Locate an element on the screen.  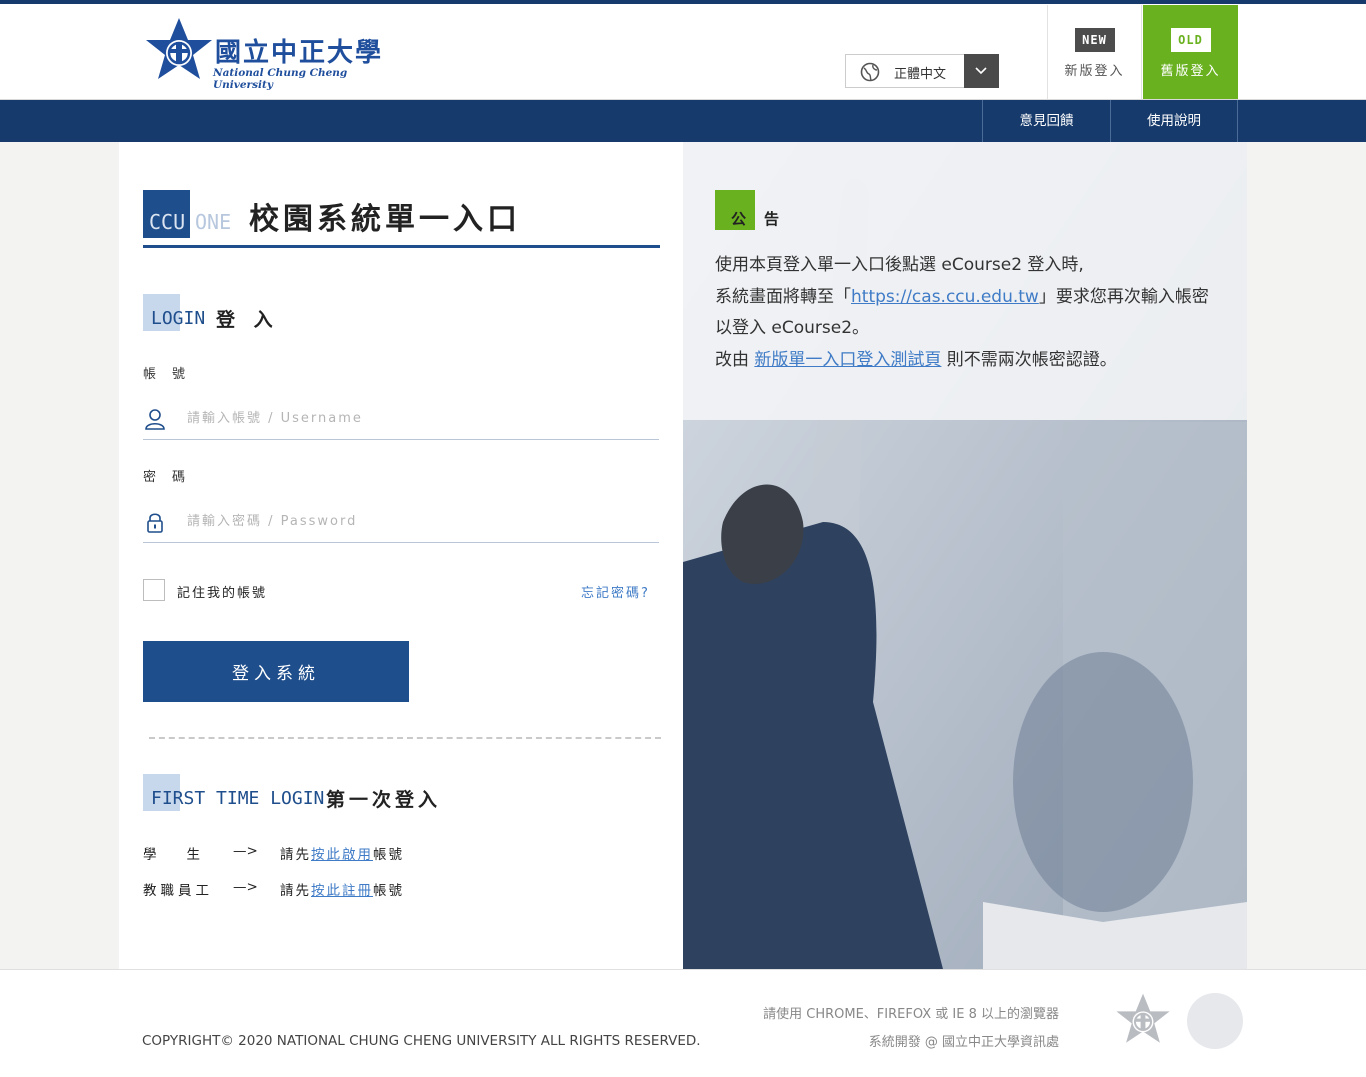
user-icon is located at coordinates (155, 419).